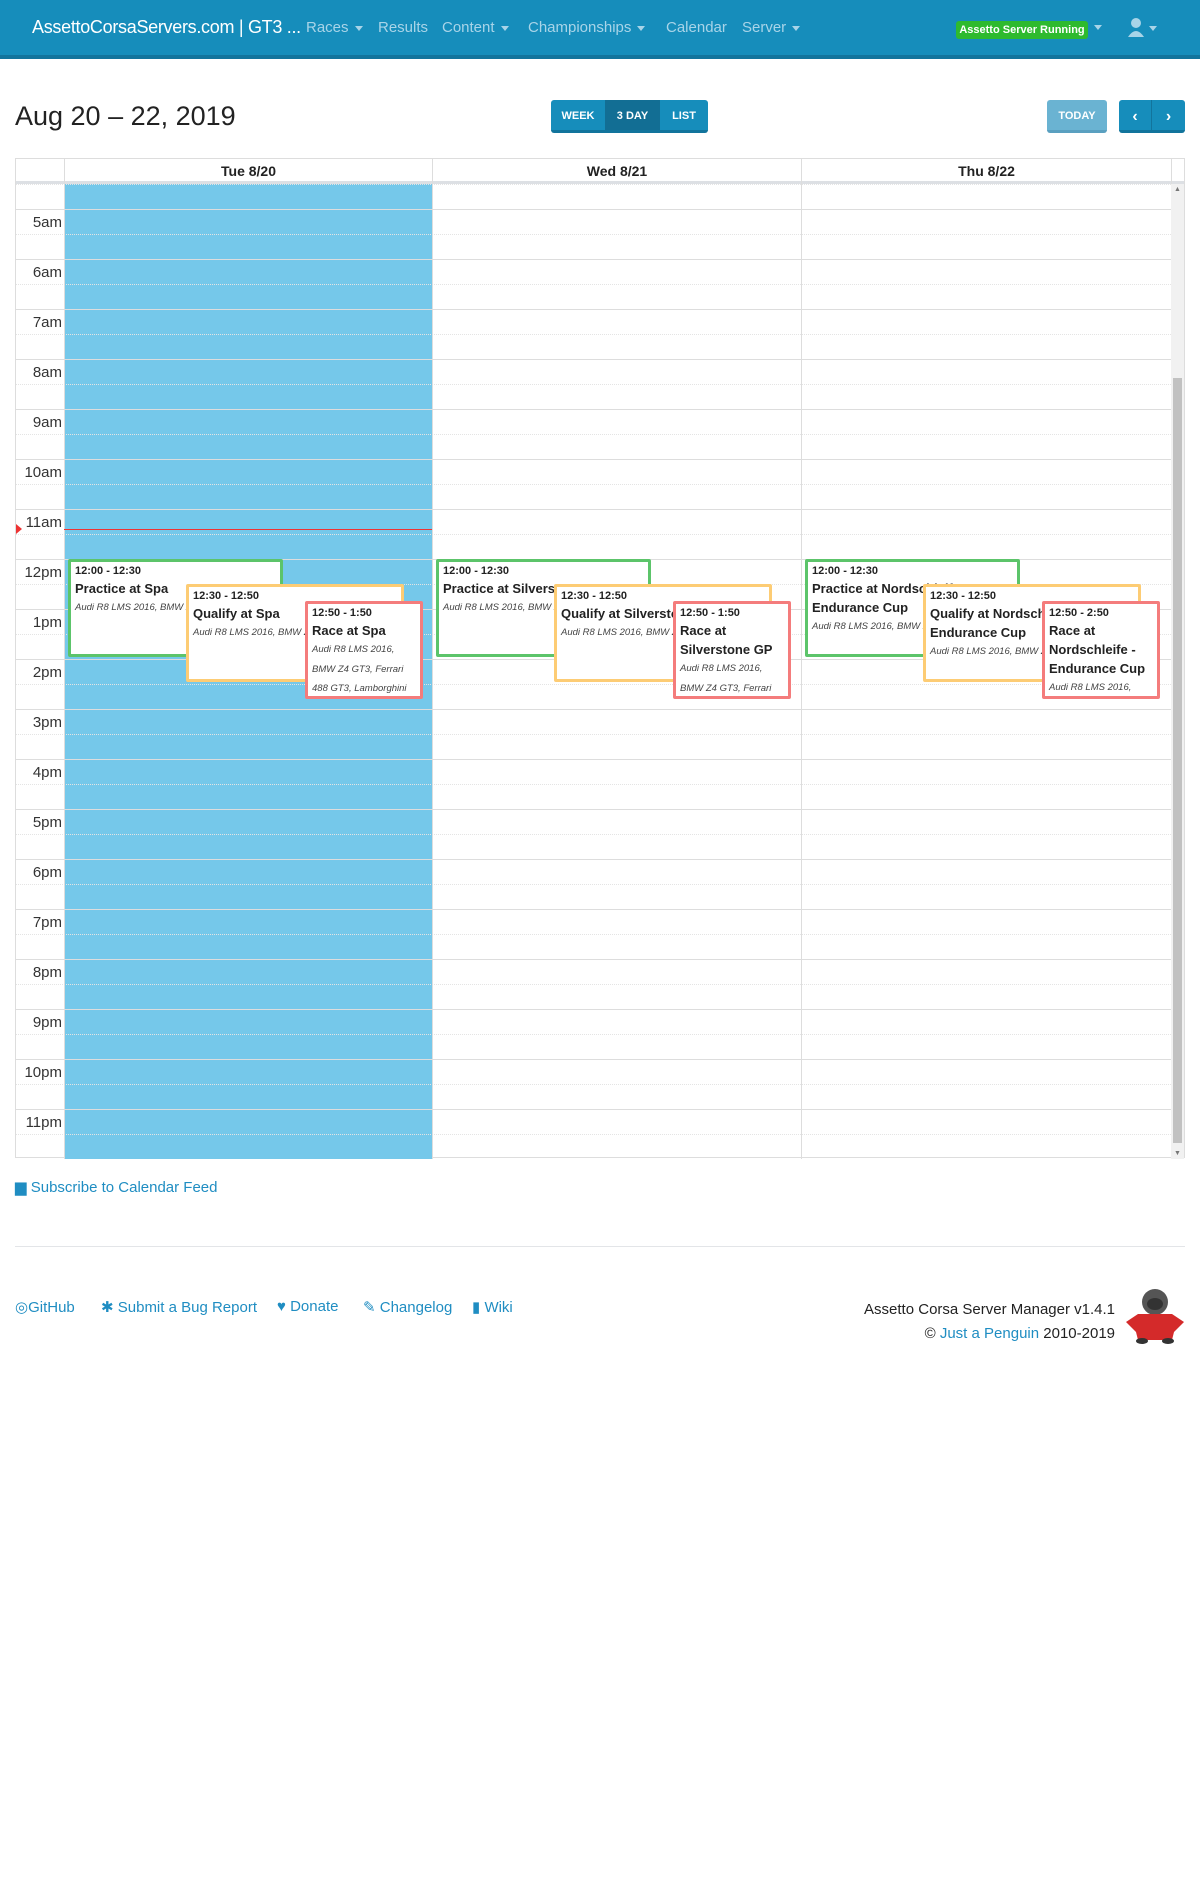  I want to click on hour-label: 9am, so click(47, 422).